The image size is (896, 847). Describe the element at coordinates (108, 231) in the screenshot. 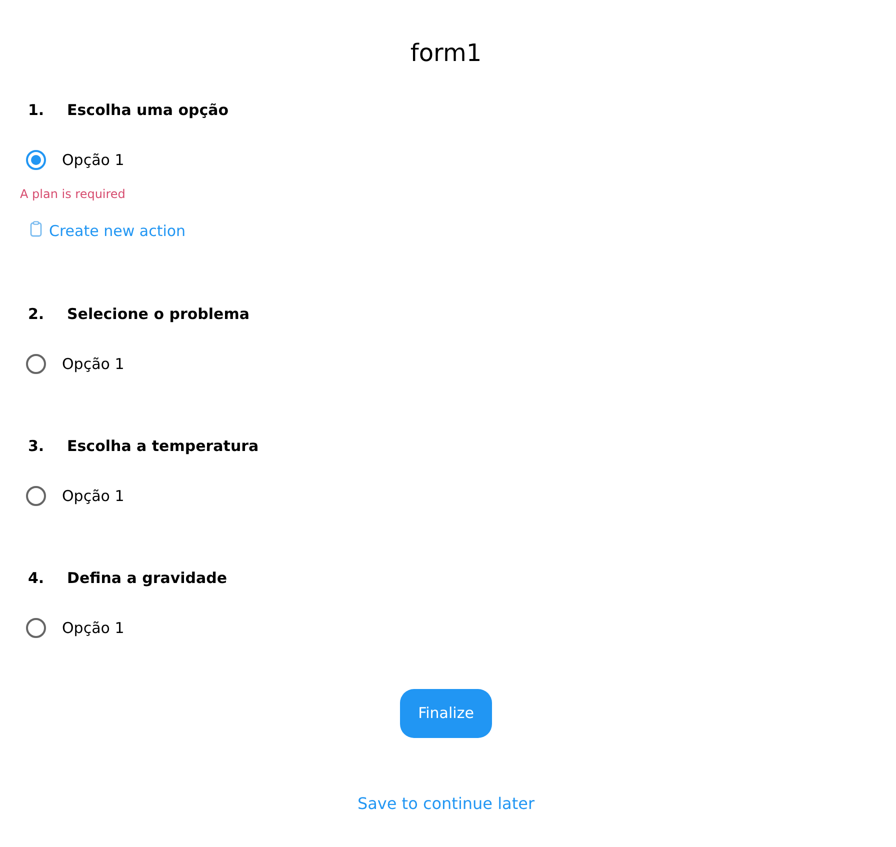

I see `create-action-link: Create new action` at that location.